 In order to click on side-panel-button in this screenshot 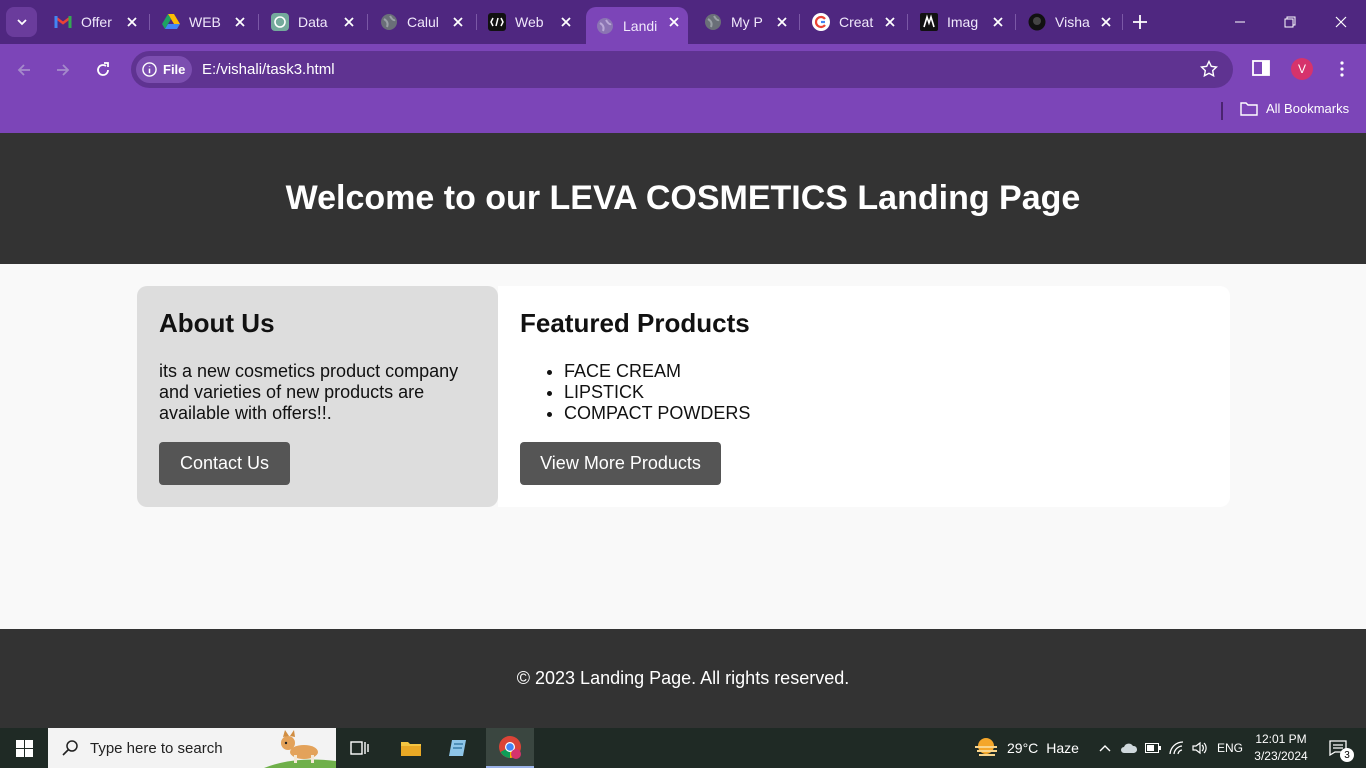, I will do `click(1261, 70)`.